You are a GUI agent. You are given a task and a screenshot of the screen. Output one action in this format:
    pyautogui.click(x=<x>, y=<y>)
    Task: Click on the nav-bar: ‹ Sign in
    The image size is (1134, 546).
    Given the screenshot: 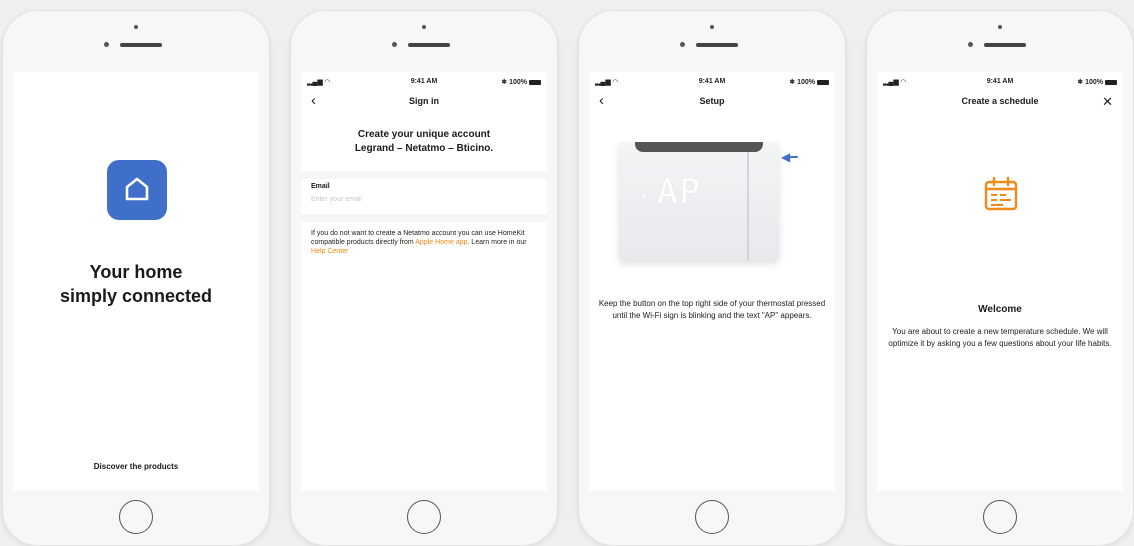 What is the action you would take?
    pyautogui.click(x=424, y=102)
    